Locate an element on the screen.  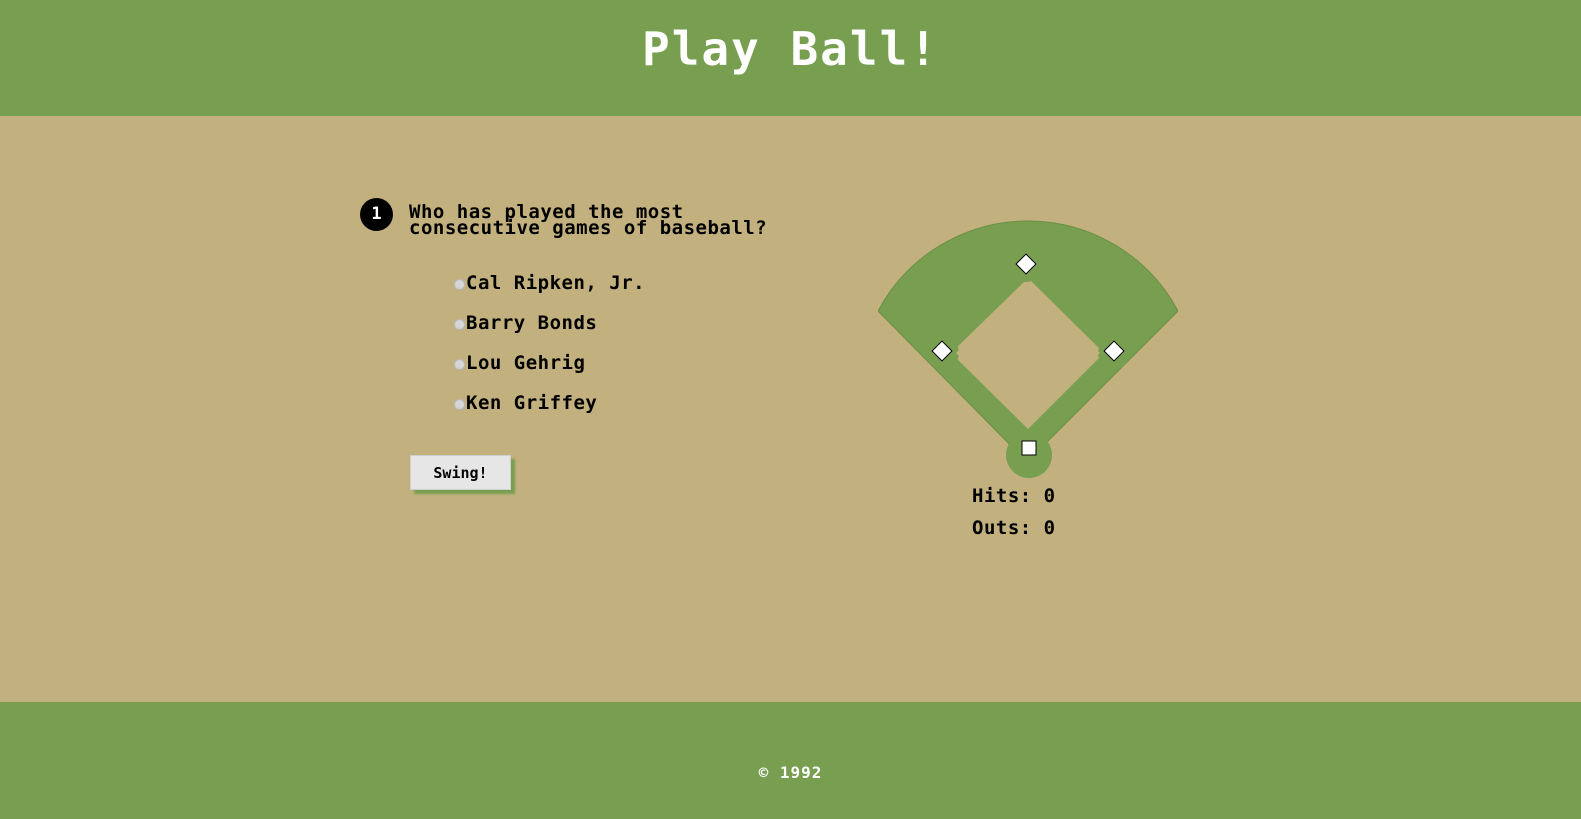
answer-option-2: Barry Bonds is located at coordinates (525, 323).